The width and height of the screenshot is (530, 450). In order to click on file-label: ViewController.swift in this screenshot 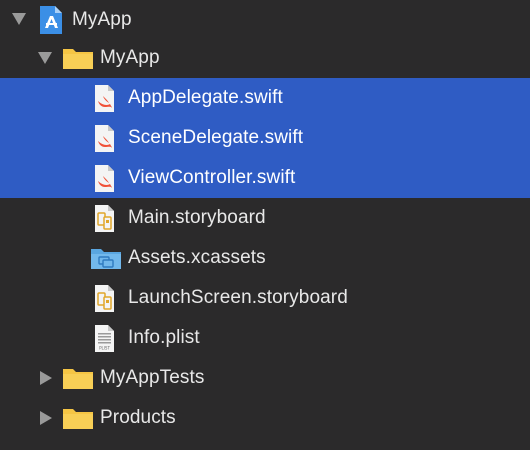, I will do `click(212, 177)`.